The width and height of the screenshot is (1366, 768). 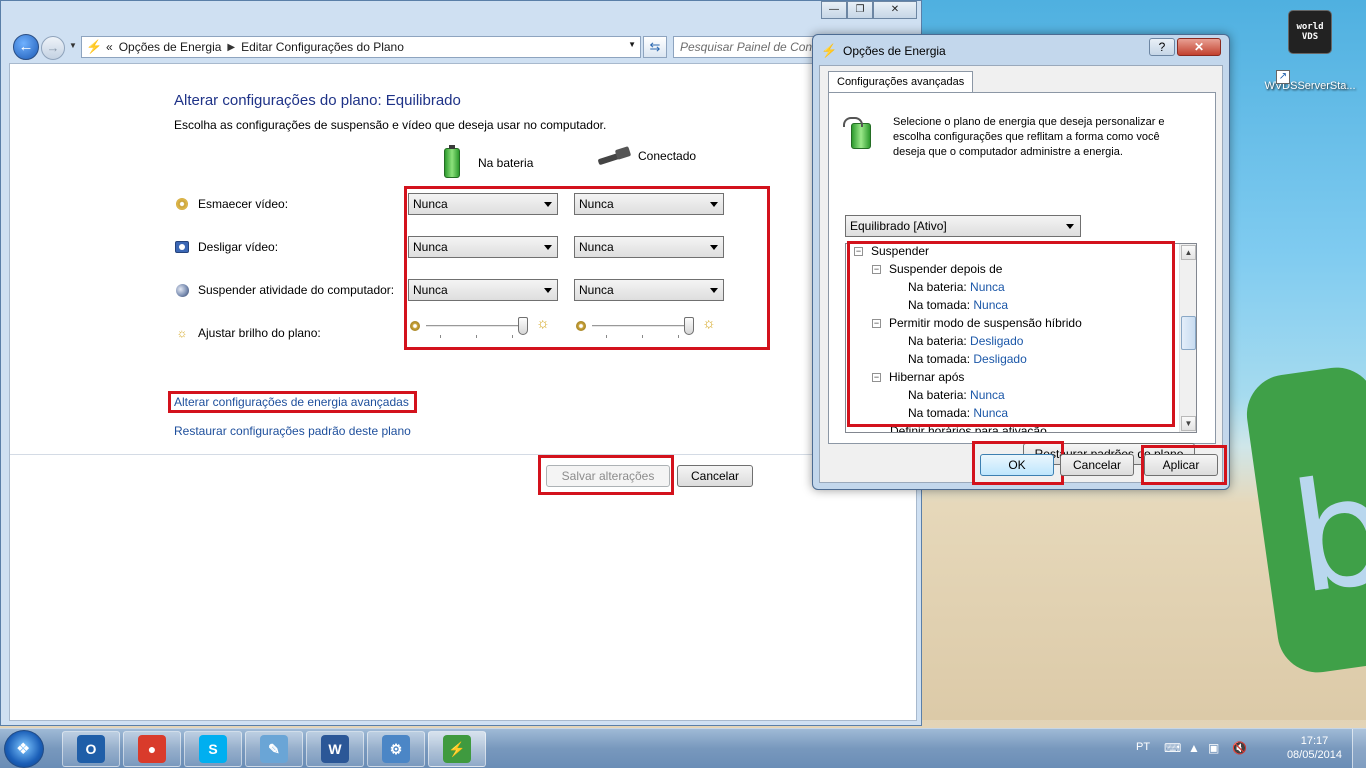 I want to click on setting-brightness: ☼ Ajustar brilho do plano:, so click(x=247, y=333).